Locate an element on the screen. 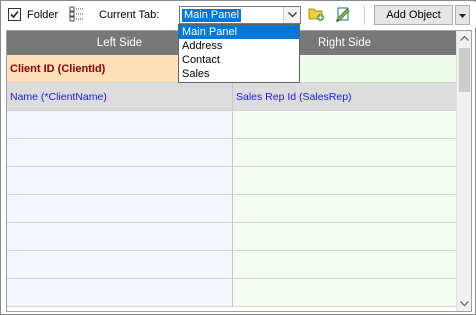 Image resolution: width=476 pixels, height=315 pixels. left-field-cell: Name (*ClientName) is located at coordinates (119, 97).